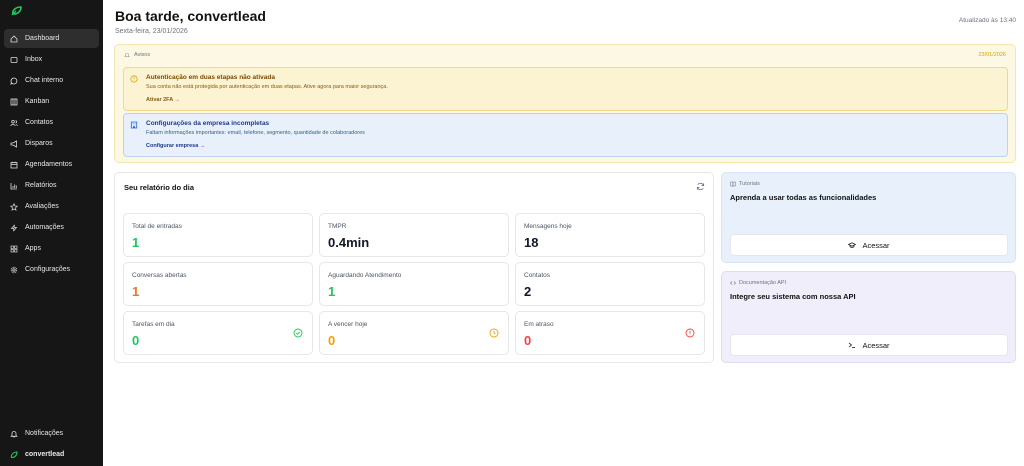 This screenshot has height=466, width=1024. I want to click on stat-label: Total de entradas, so click(157, 226).